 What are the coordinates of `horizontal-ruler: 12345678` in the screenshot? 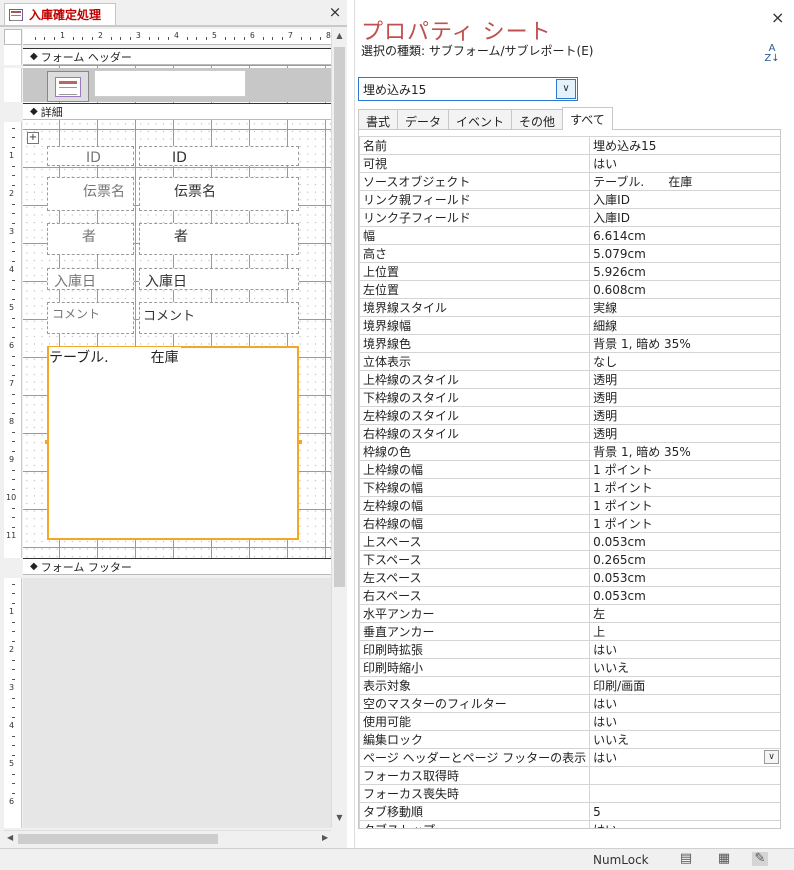 It's located at (177, 37).